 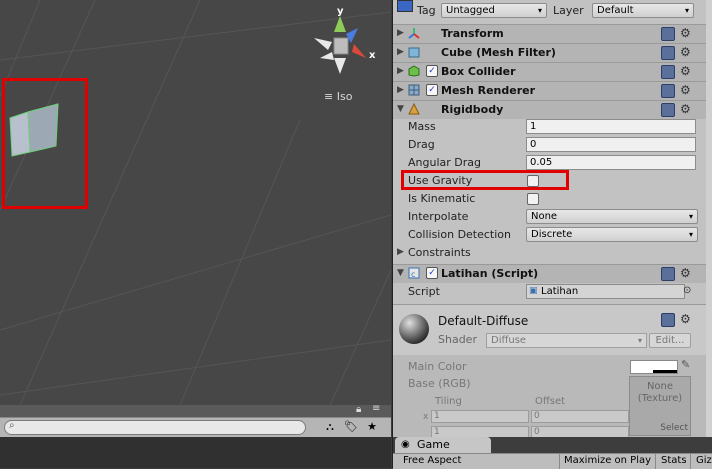 I want to click on star-icon: ★, so click(x=372, y=426).